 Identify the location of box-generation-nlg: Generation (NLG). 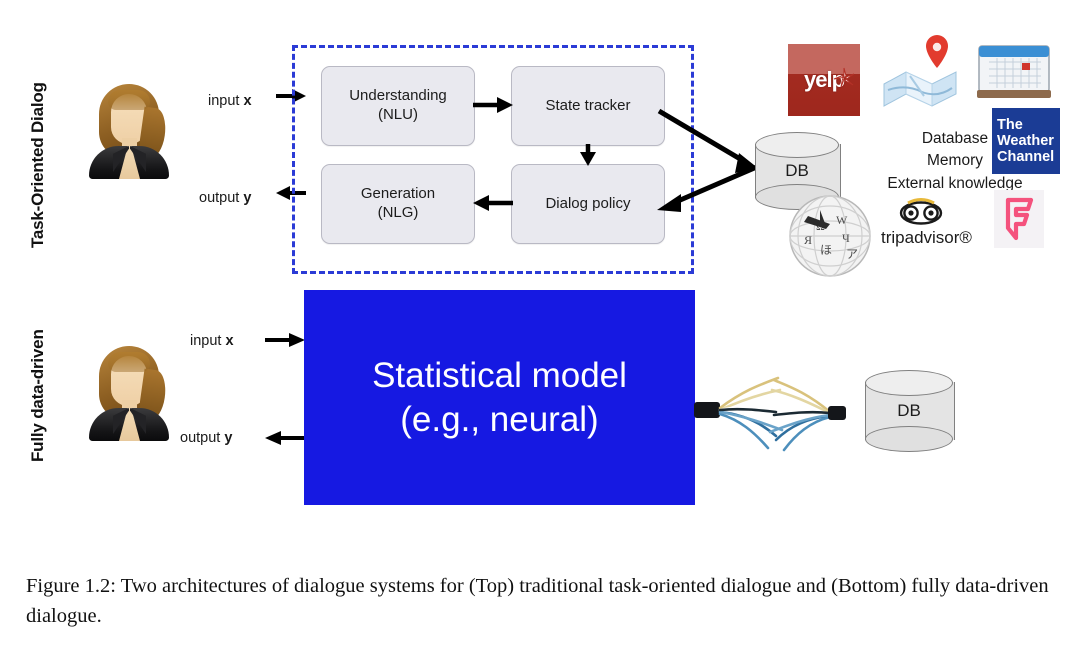
(398, 204).